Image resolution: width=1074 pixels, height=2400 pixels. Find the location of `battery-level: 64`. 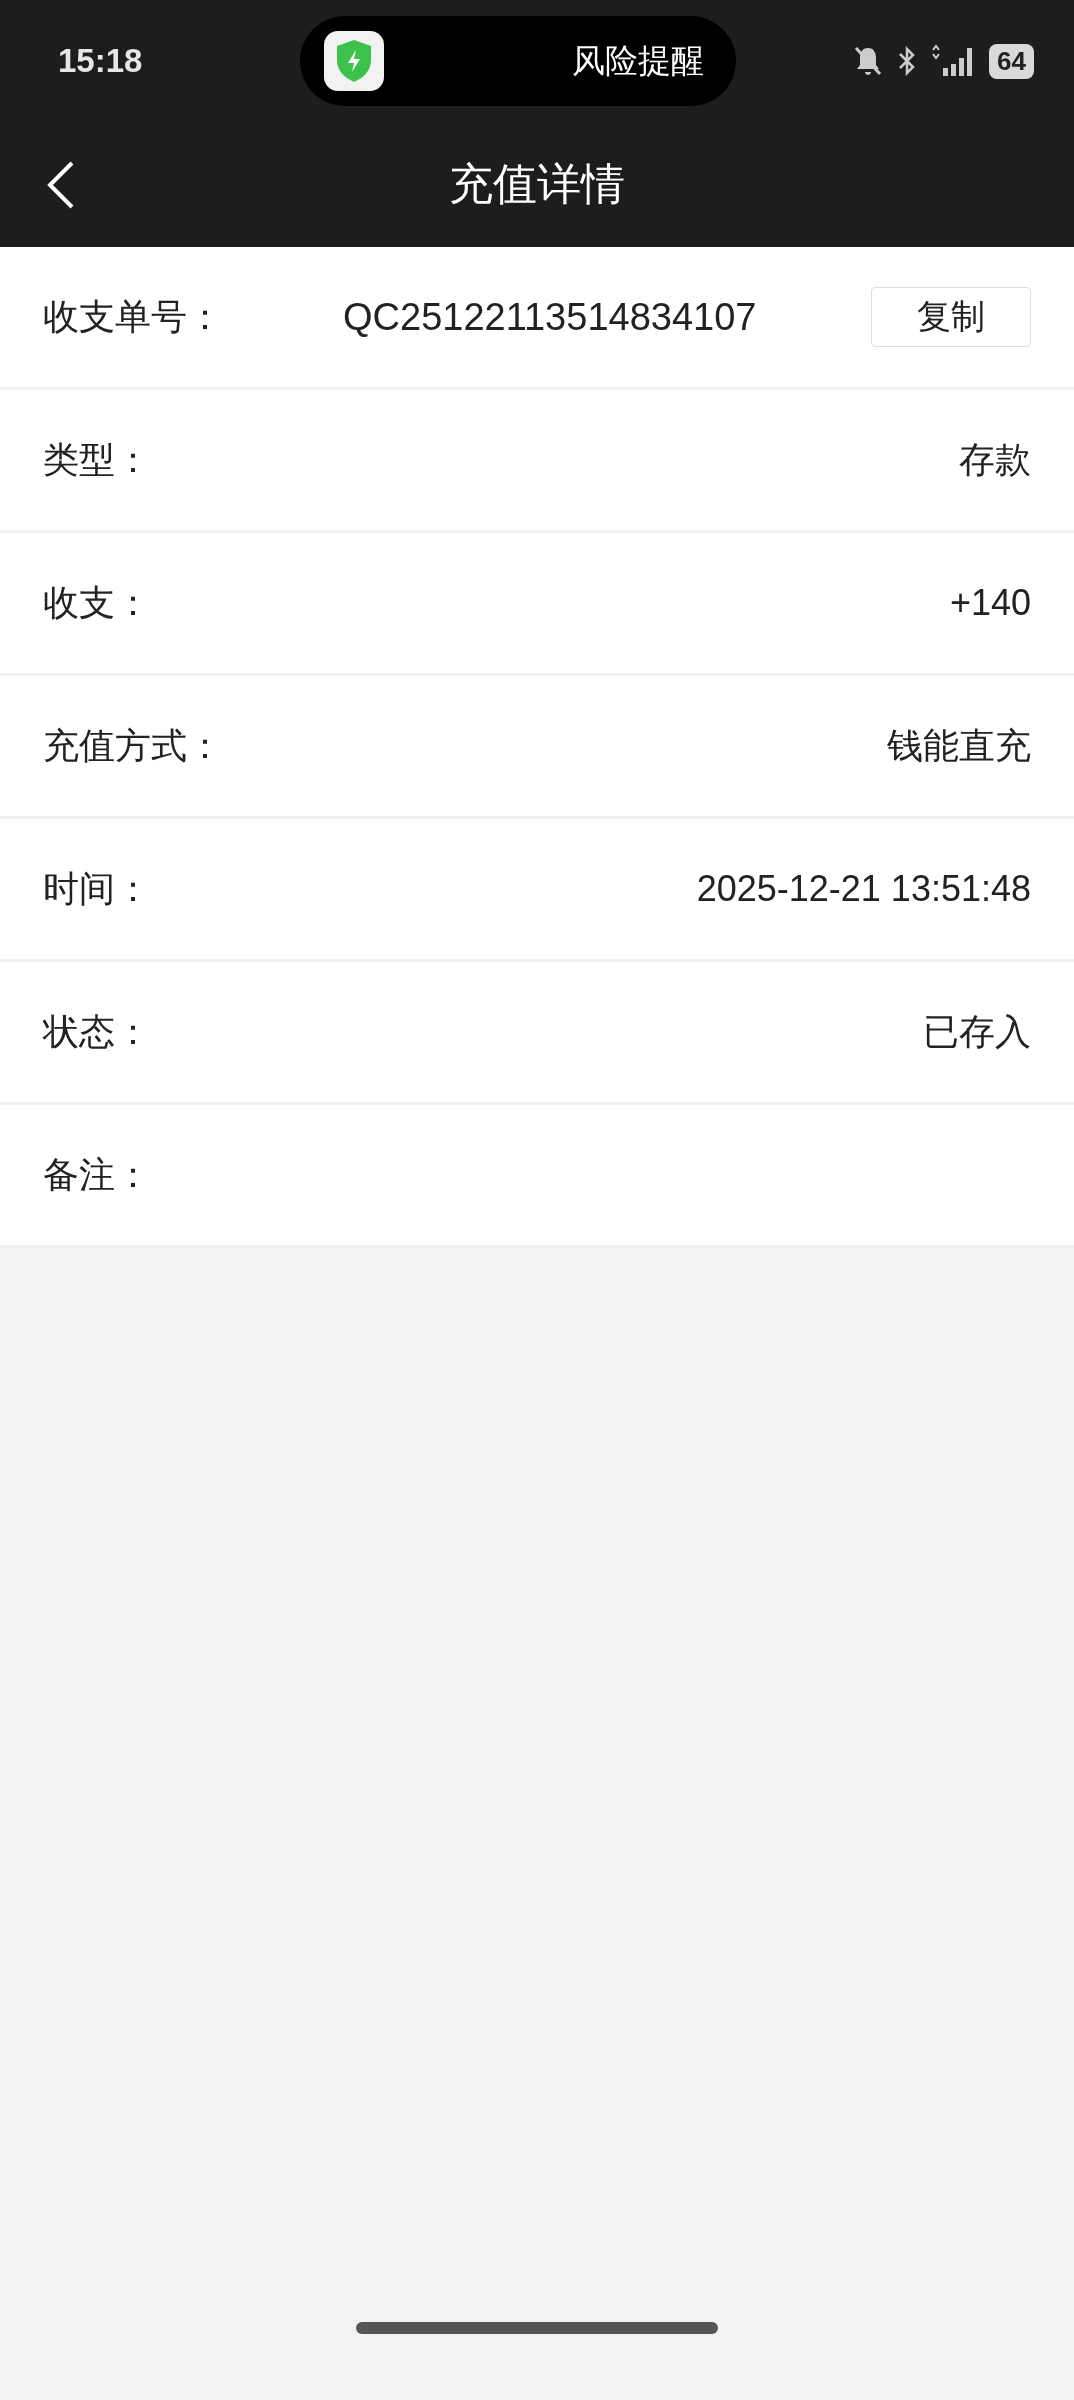

battery-level: 64 is located at coordinates (1011, 61).